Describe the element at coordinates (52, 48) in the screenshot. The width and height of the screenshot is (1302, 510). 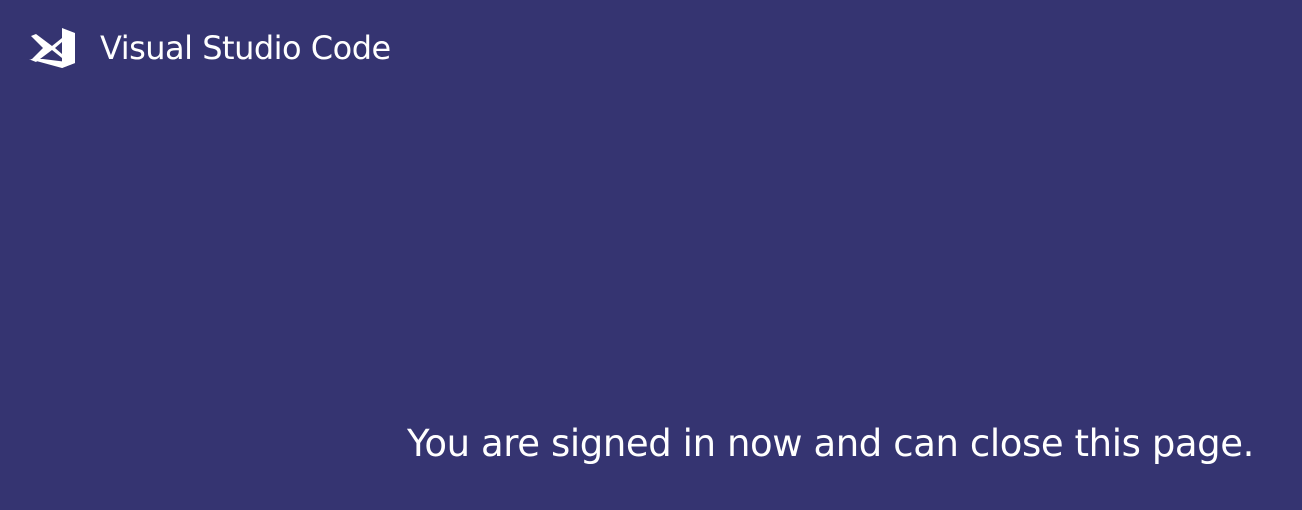
I see `vscode-logo-icon` at that location.